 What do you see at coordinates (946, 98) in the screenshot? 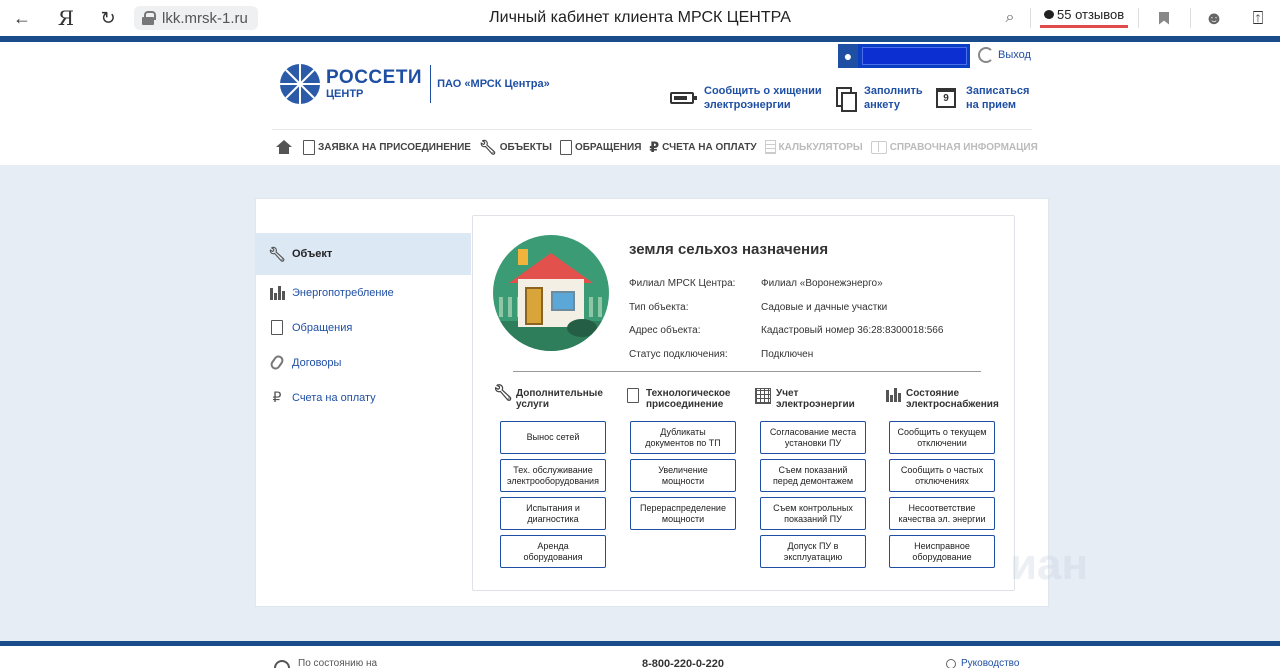
I see `calendar-icon: 9` at bounding box center [946, 98].